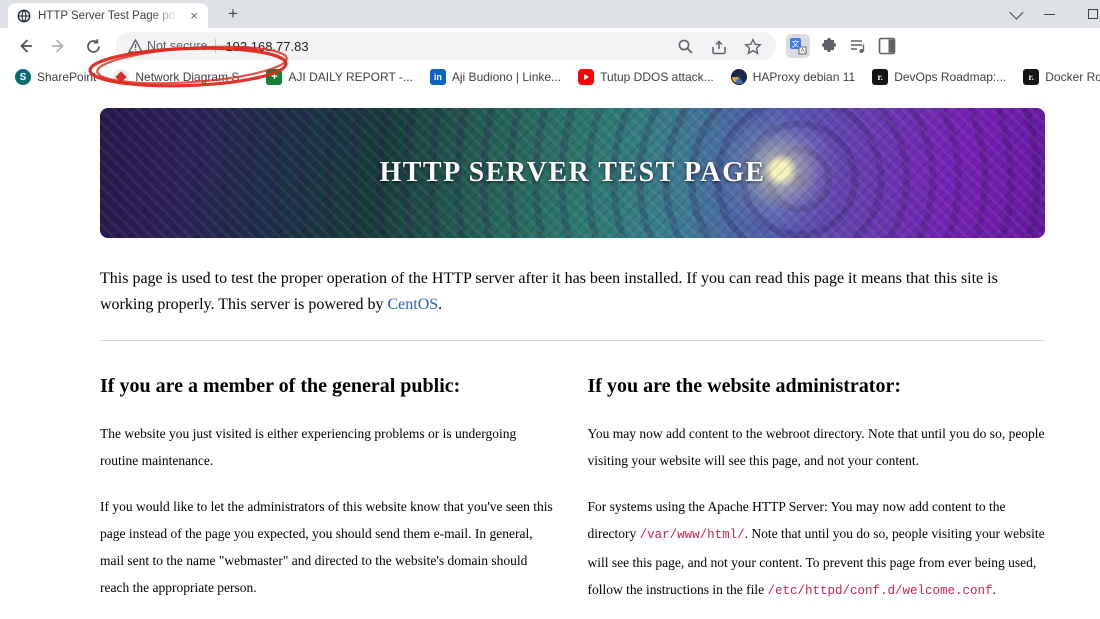  Describe the element at coordinates (57, 77) in the screenshot. I see `bookmark-sharepoint: S SharePoint` at that location.